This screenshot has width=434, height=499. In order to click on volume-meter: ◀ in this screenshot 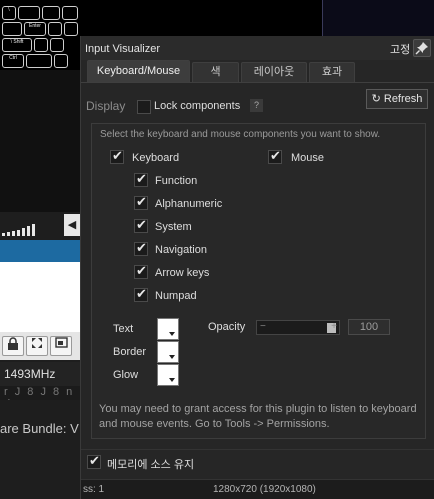, I will do `click(40, 226)`.